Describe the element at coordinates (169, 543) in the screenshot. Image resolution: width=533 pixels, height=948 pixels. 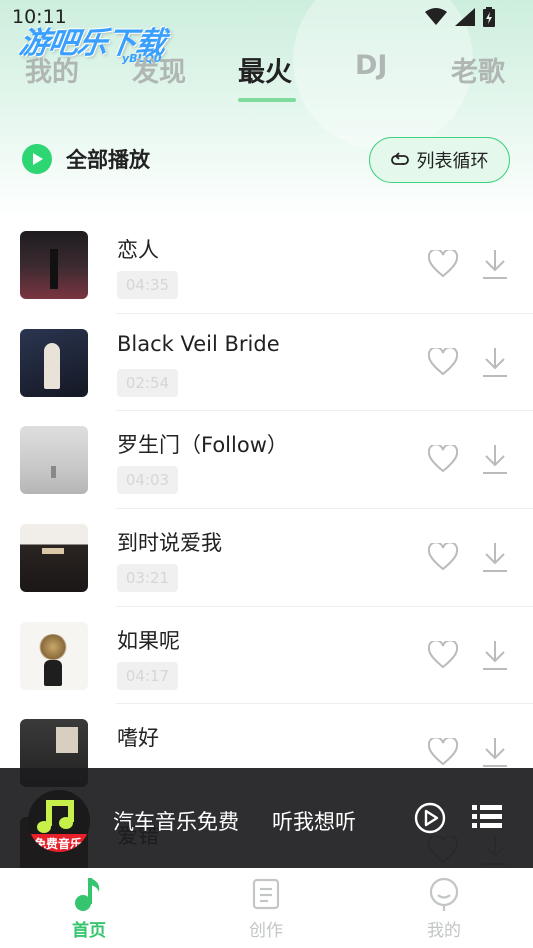
I see `song-title: 到时说爱我` at that location.